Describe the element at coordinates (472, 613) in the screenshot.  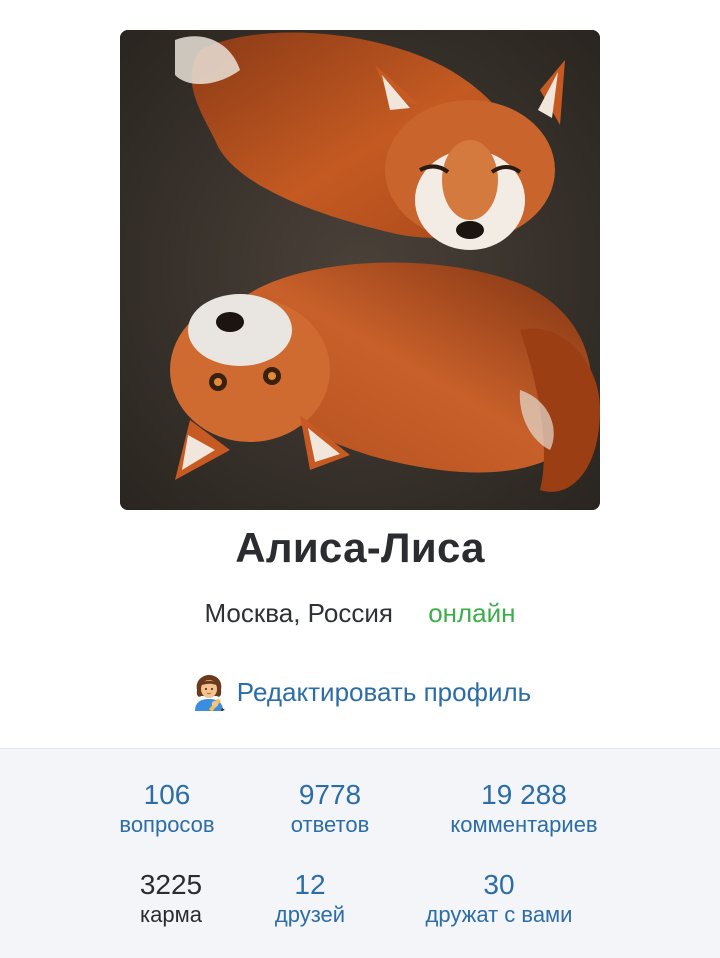
I see `online-status: онлайн` at that location.